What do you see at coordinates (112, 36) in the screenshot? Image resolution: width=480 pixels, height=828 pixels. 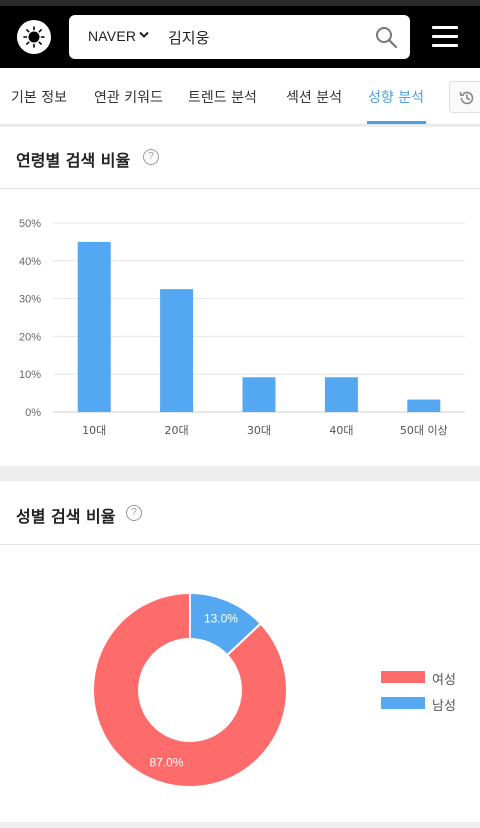 I see `search-engine-select: NAVER` at bounding box center [112, 36].